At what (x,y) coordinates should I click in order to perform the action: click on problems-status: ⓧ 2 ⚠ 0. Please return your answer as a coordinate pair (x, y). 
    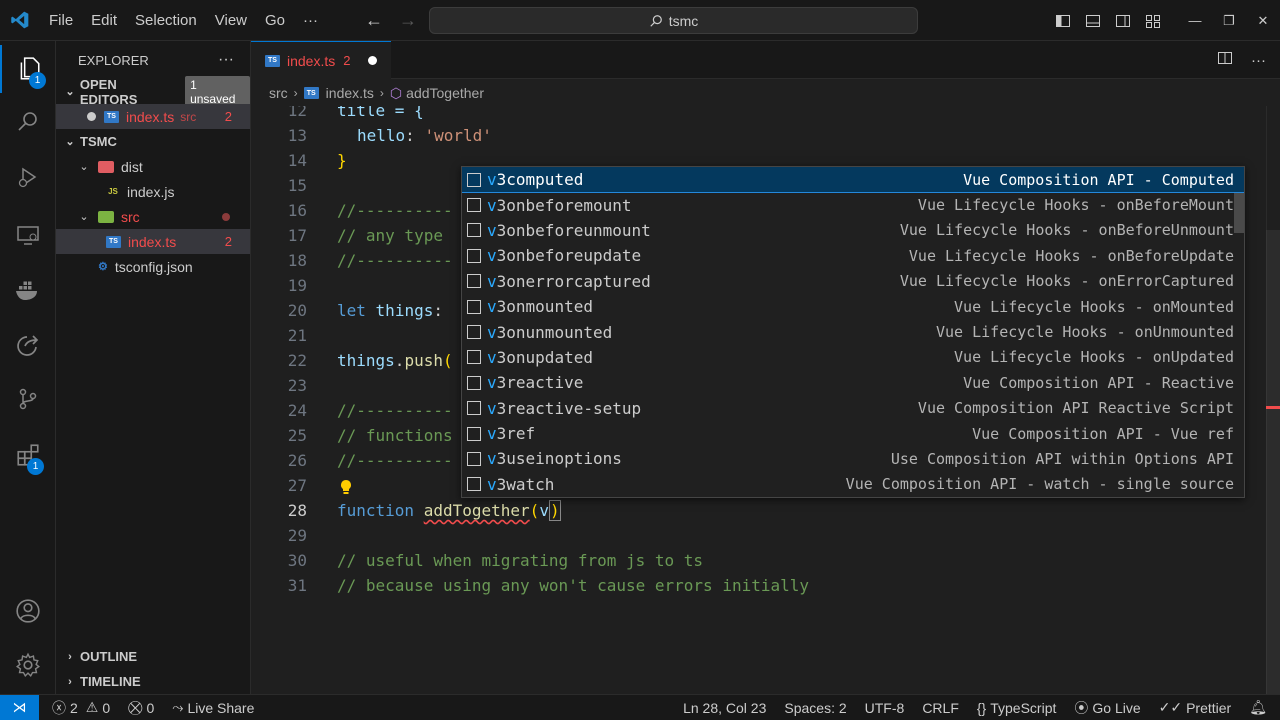
    Looking at the image, I should click on (81, 708).